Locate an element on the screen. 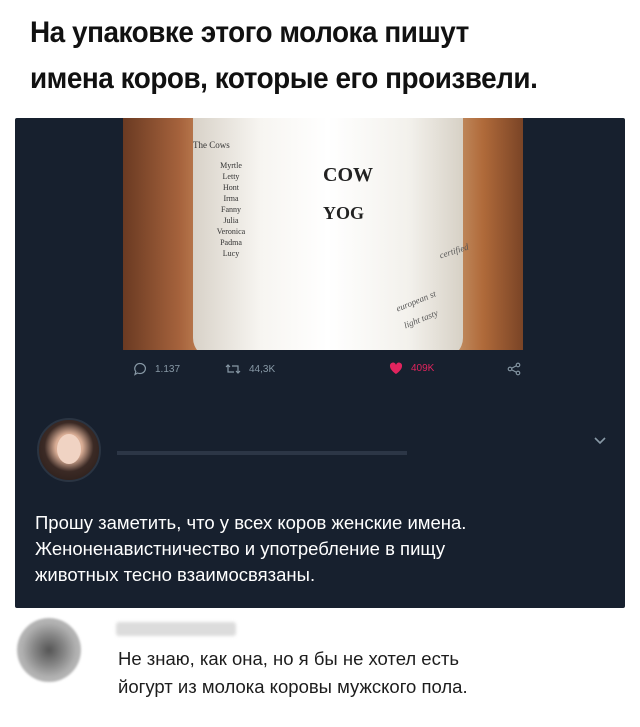  cow-name: Hont is located at coordinates (231, 187).